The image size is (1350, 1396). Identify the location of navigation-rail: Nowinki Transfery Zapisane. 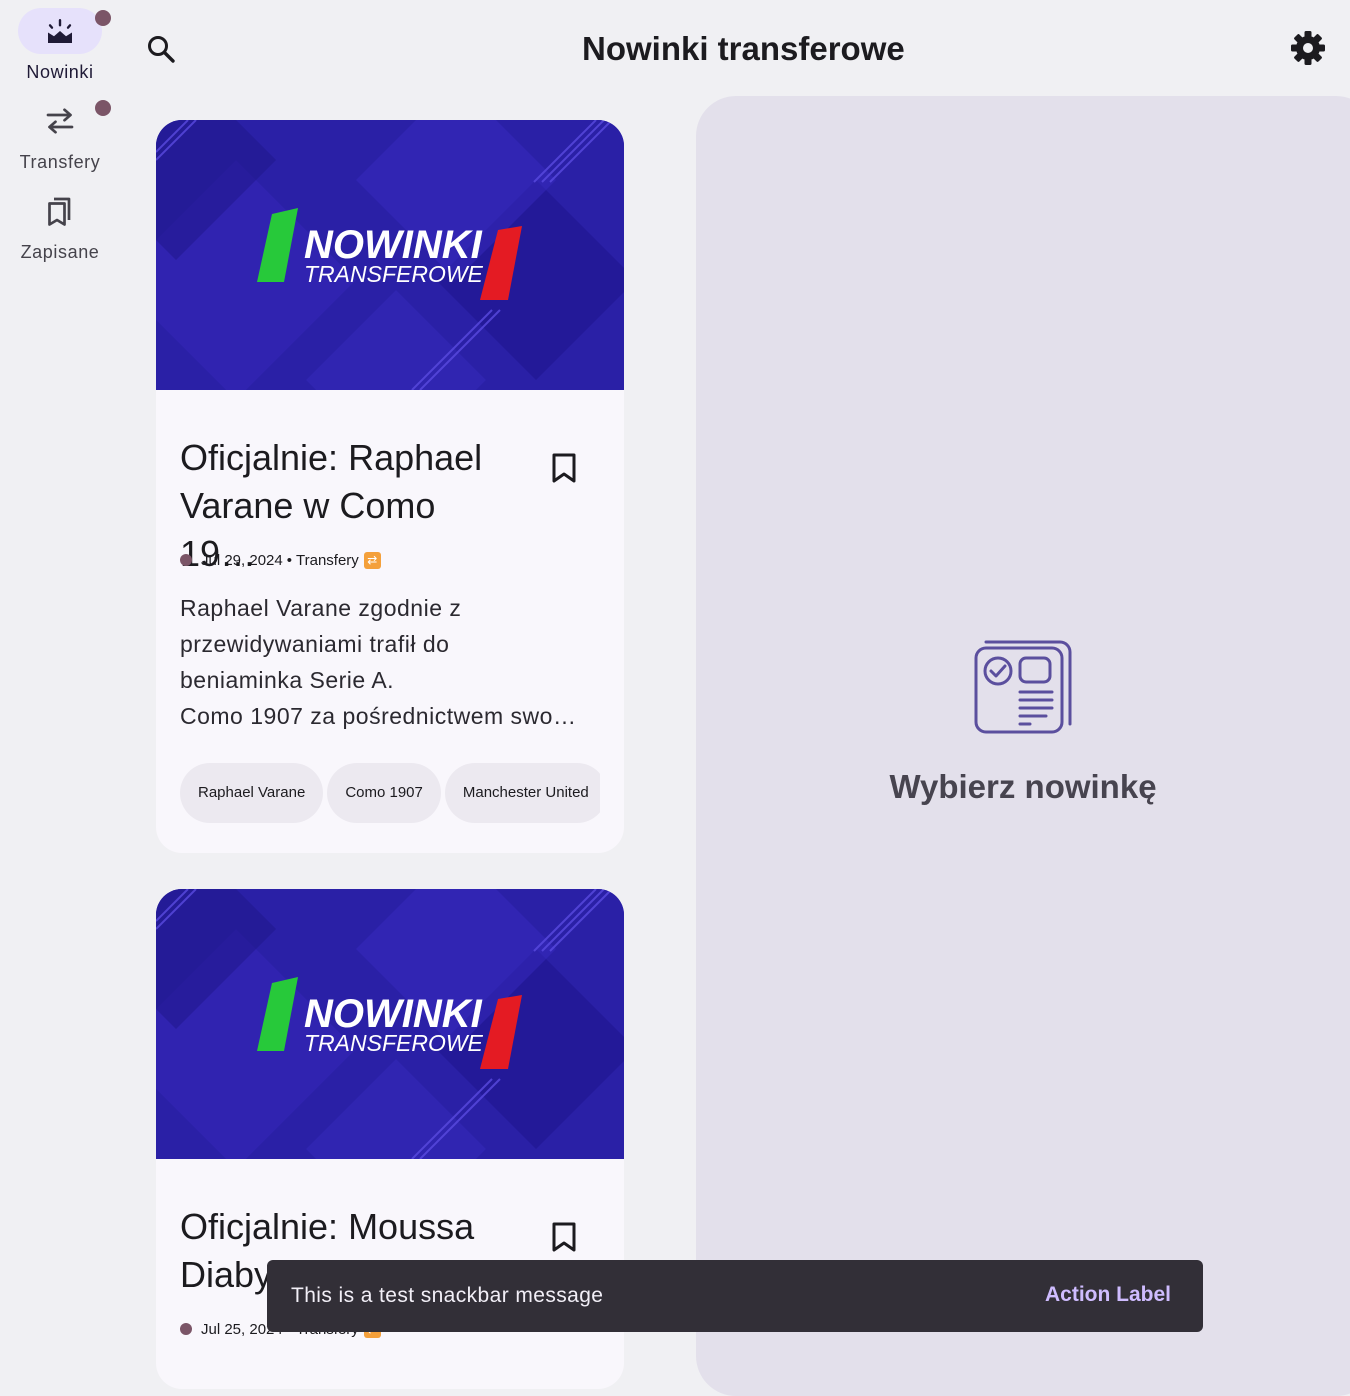
(60, 675).